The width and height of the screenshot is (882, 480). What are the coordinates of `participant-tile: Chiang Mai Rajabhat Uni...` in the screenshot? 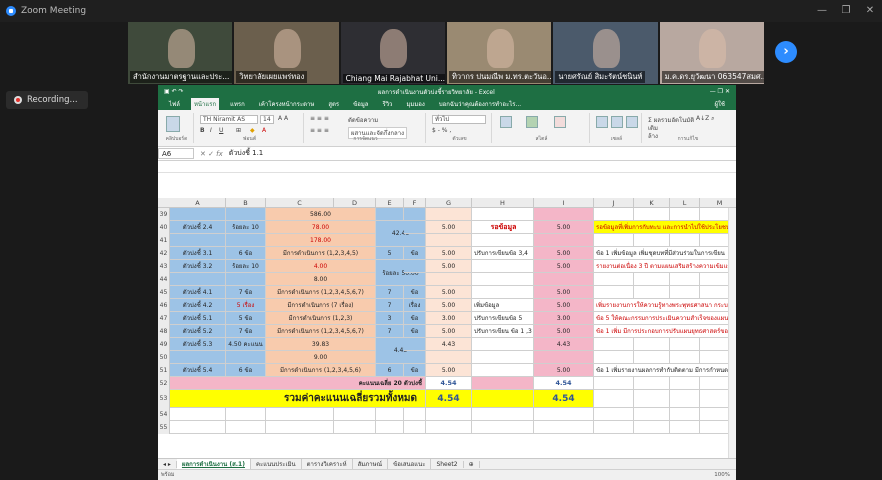 It's located at (392, 53).